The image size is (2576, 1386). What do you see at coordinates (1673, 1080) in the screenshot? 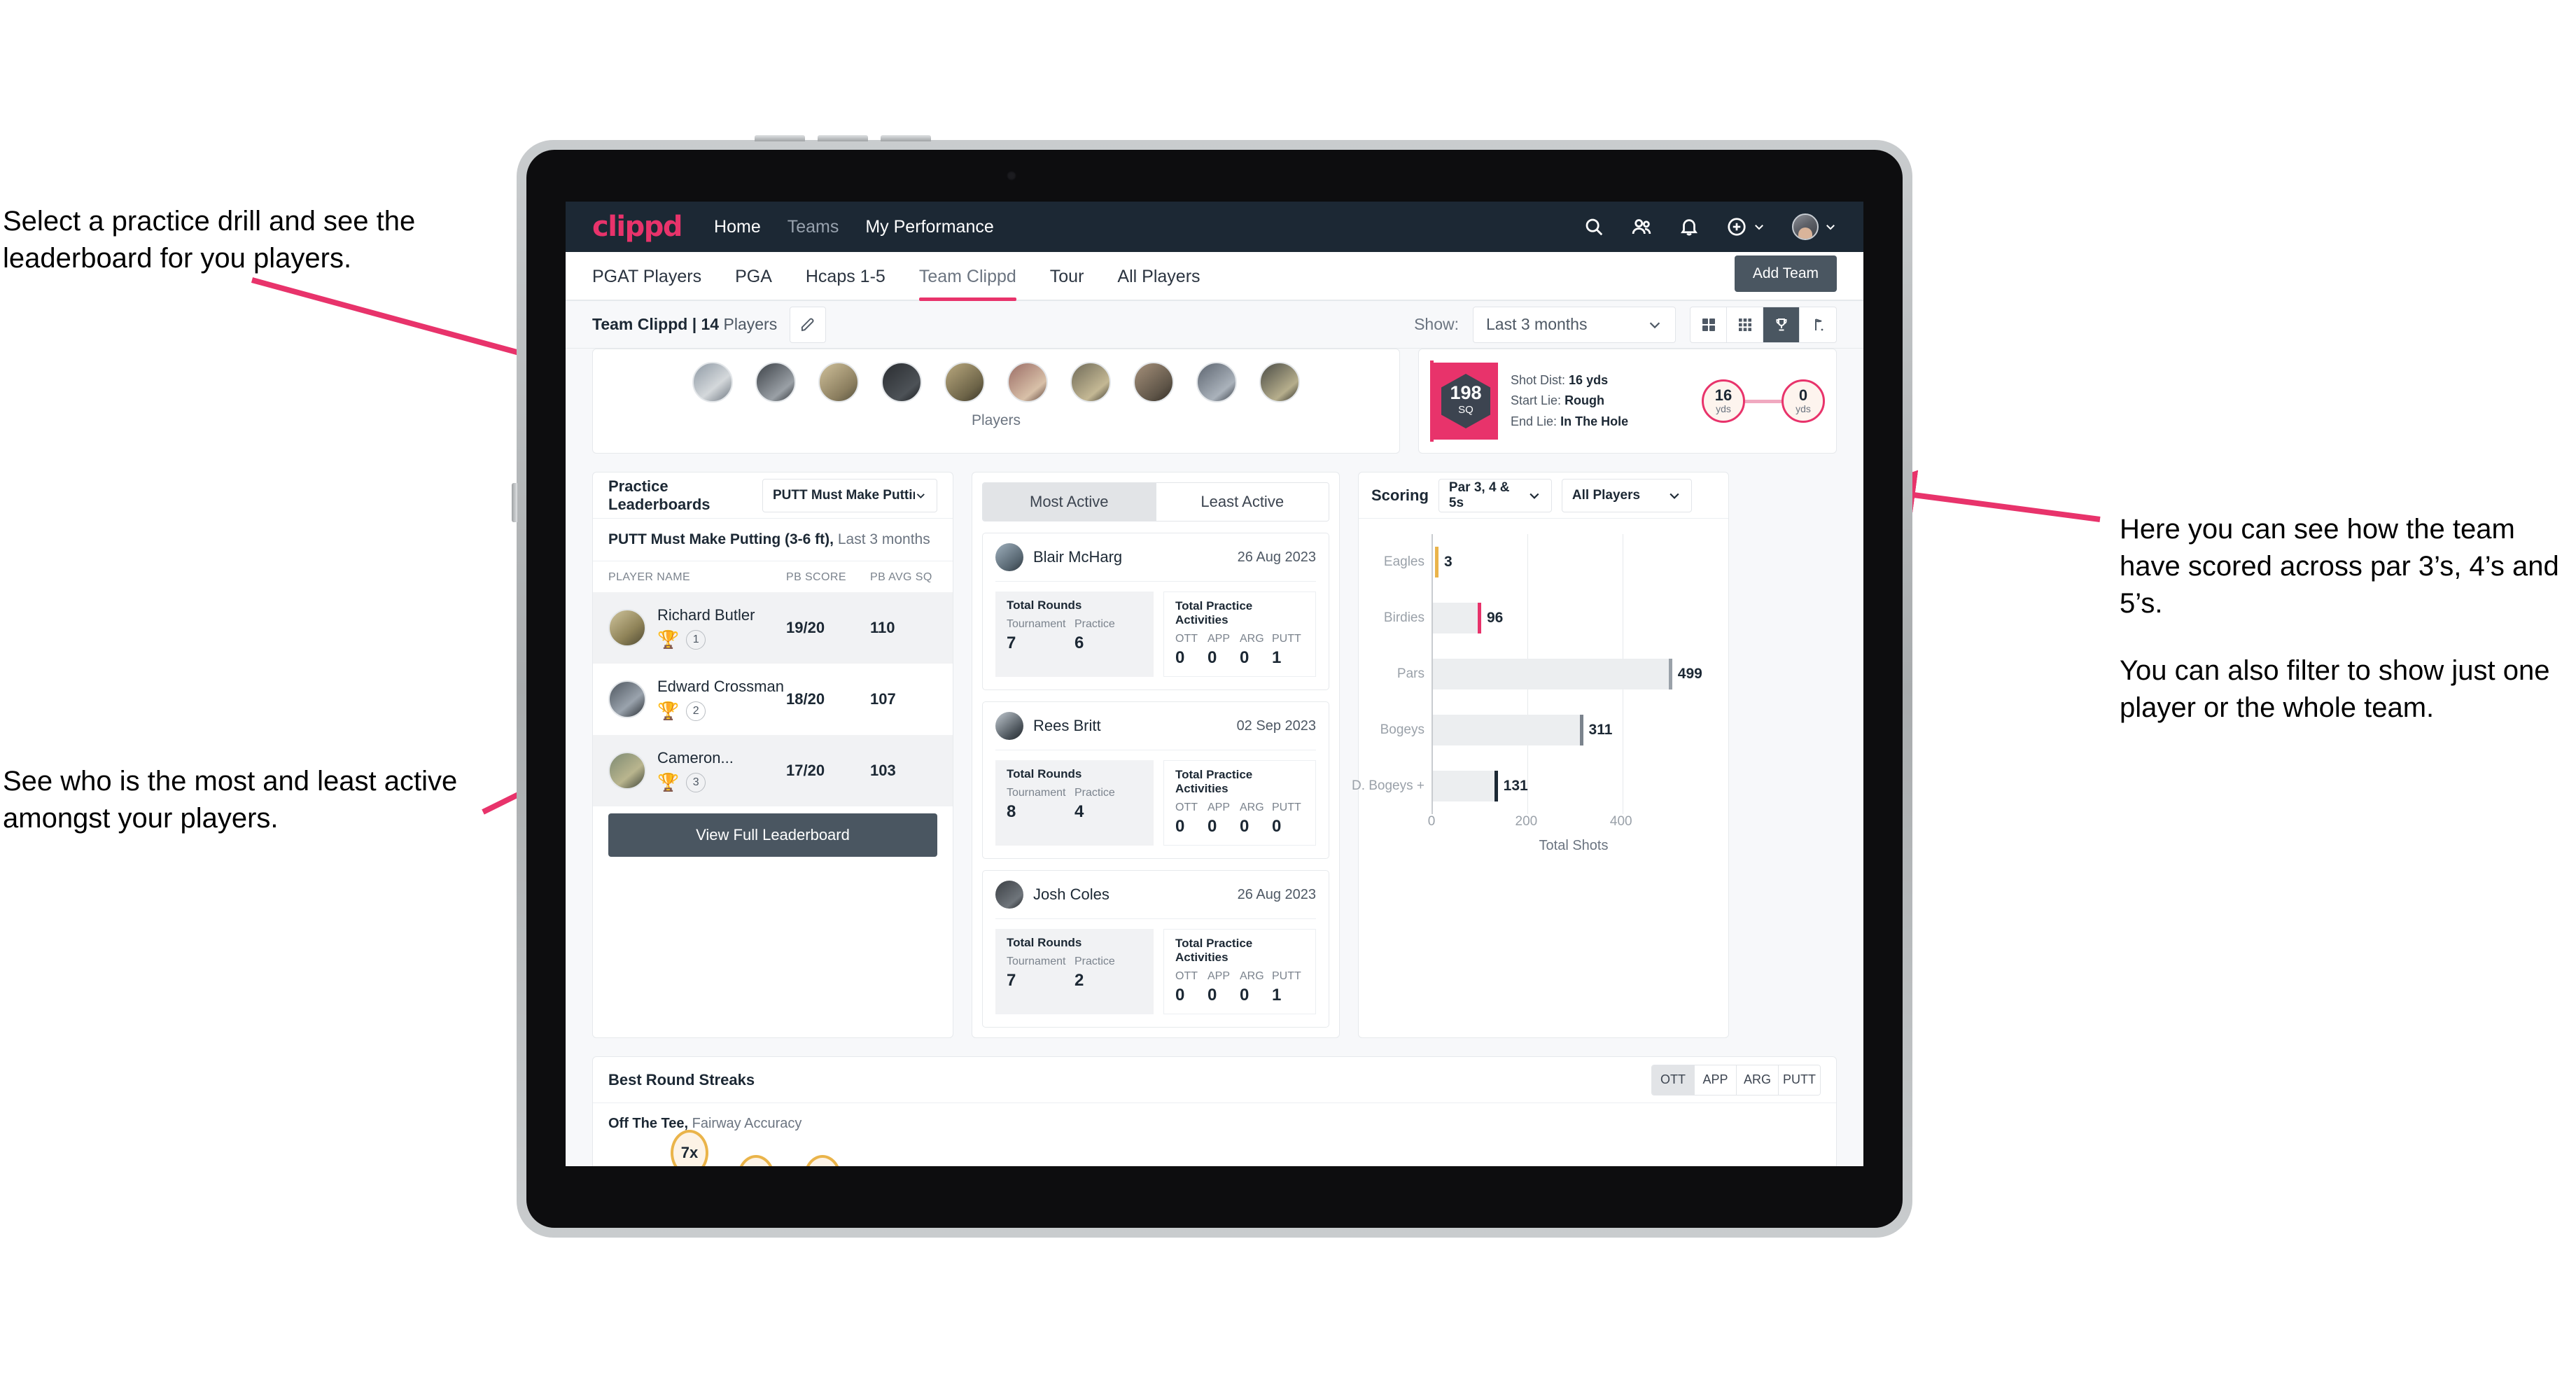
I see `tab-ott: OTT` at bounding box center [1673, 1080].